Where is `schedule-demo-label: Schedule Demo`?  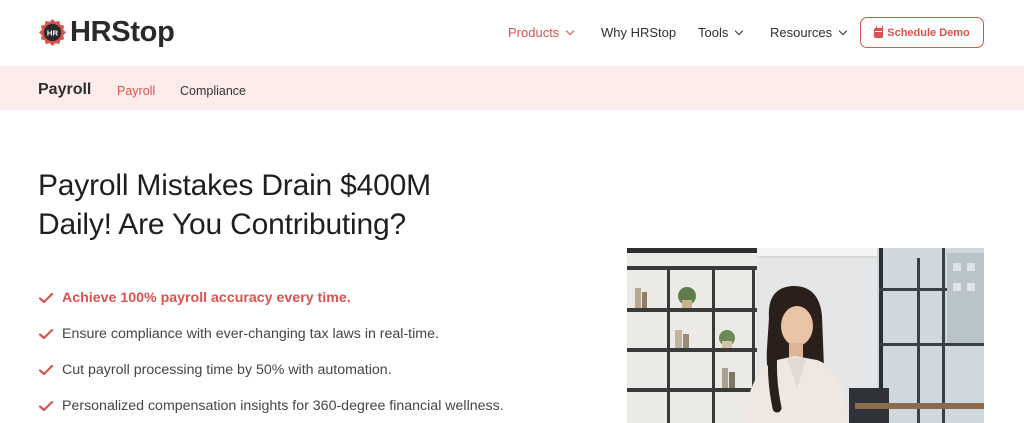 schedule-demo-label: Schedule Demo is located at coordinates (928, 32).